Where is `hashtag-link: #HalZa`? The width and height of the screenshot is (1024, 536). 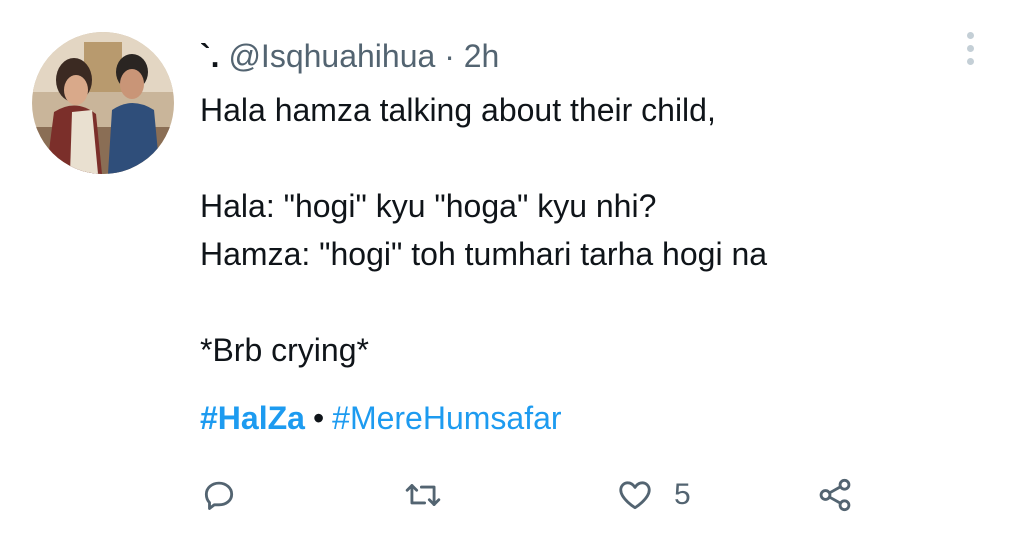 hashtag-link: #HalZa is located at coordinates (252, 418).